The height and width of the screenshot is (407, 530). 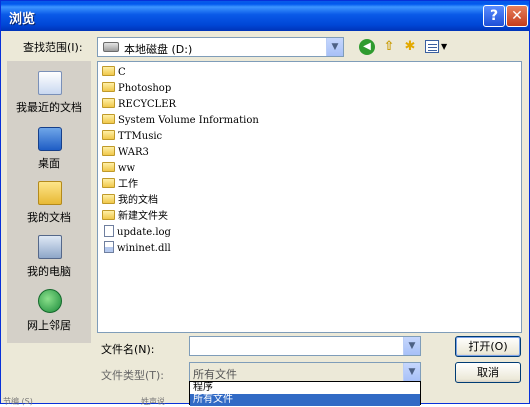 What do you see at coordinates (389, 47) in the screenshot?
I see `up-folder-icon: ⇧` at bounding box center [389, 47].